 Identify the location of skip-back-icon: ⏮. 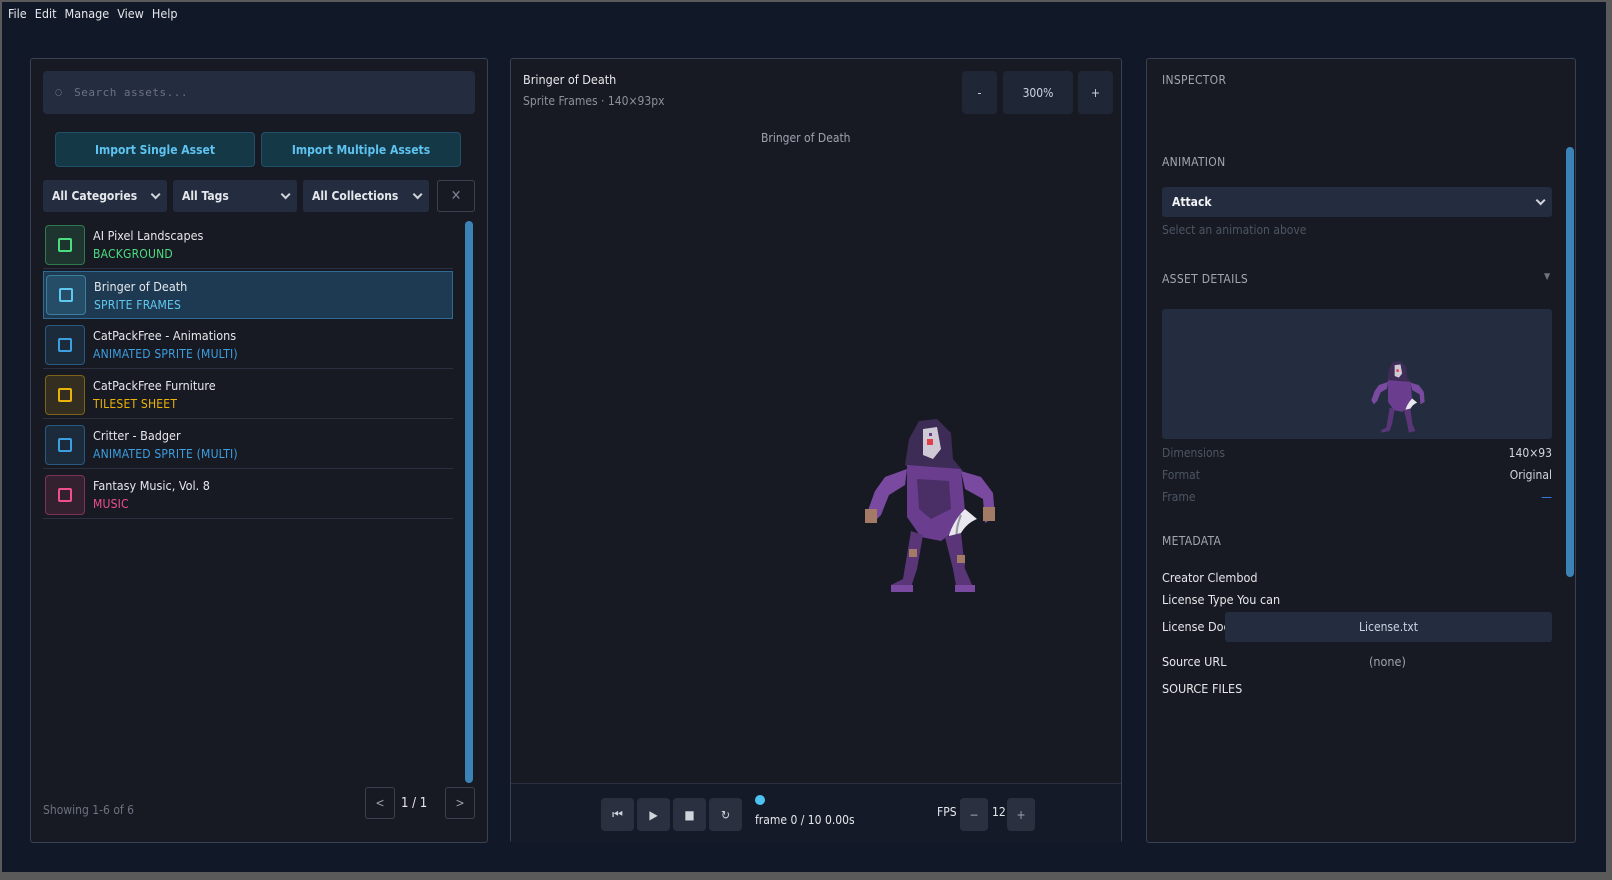
(617, 814).